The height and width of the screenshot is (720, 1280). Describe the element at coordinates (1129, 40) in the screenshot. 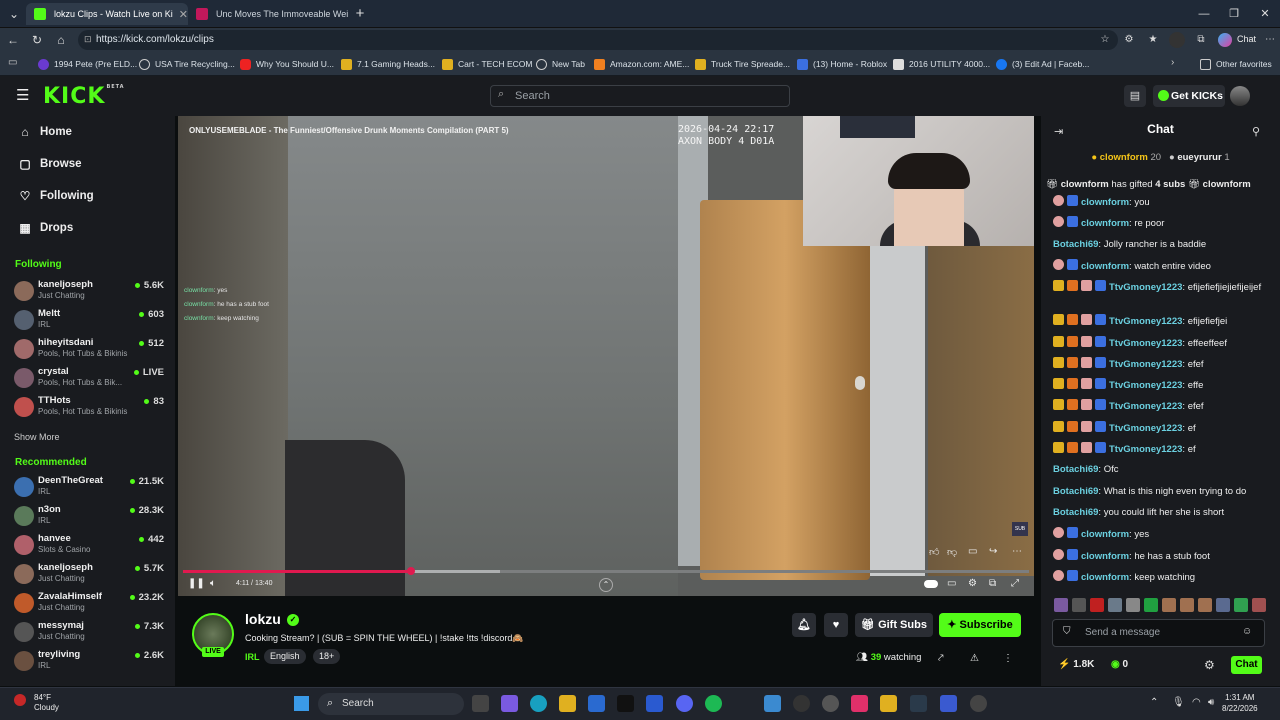

I see `extension-icon: ⚙` at that location.